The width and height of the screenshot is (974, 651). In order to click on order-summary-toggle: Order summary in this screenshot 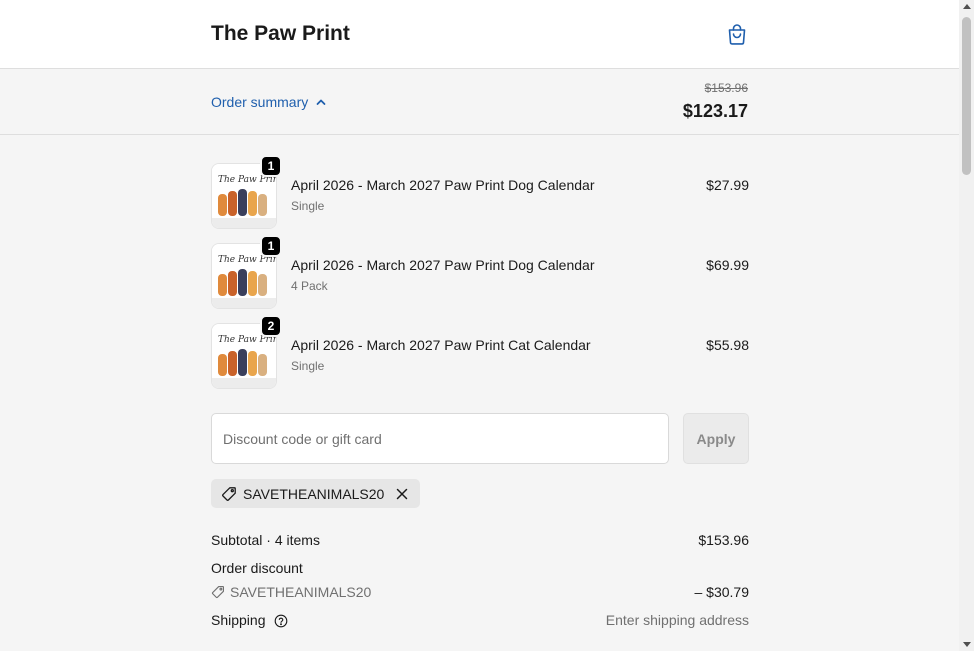, I will do `click(269, 102)`.